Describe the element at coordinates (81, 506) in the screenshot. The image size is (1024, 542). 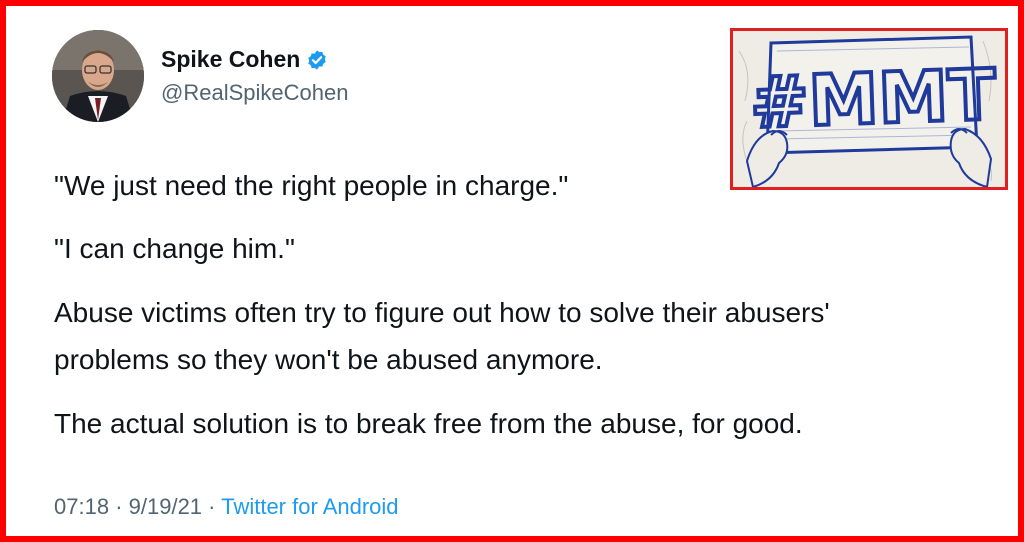
I see `tweet-time: 07:18` at that location.